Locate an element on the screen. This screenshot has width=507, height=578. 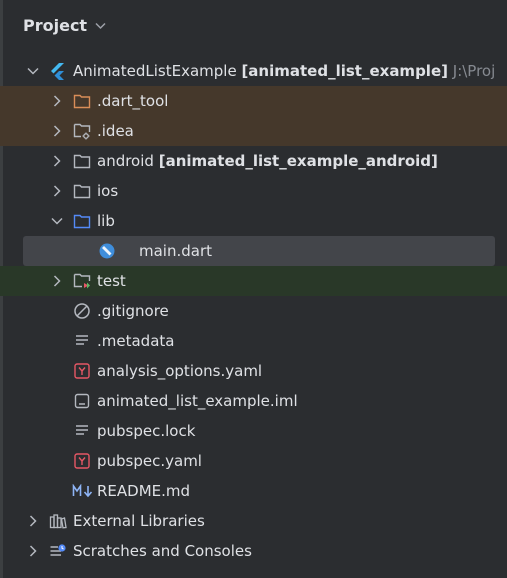
tree-item-metadata: .metadata is located at coordinates (253, 341).